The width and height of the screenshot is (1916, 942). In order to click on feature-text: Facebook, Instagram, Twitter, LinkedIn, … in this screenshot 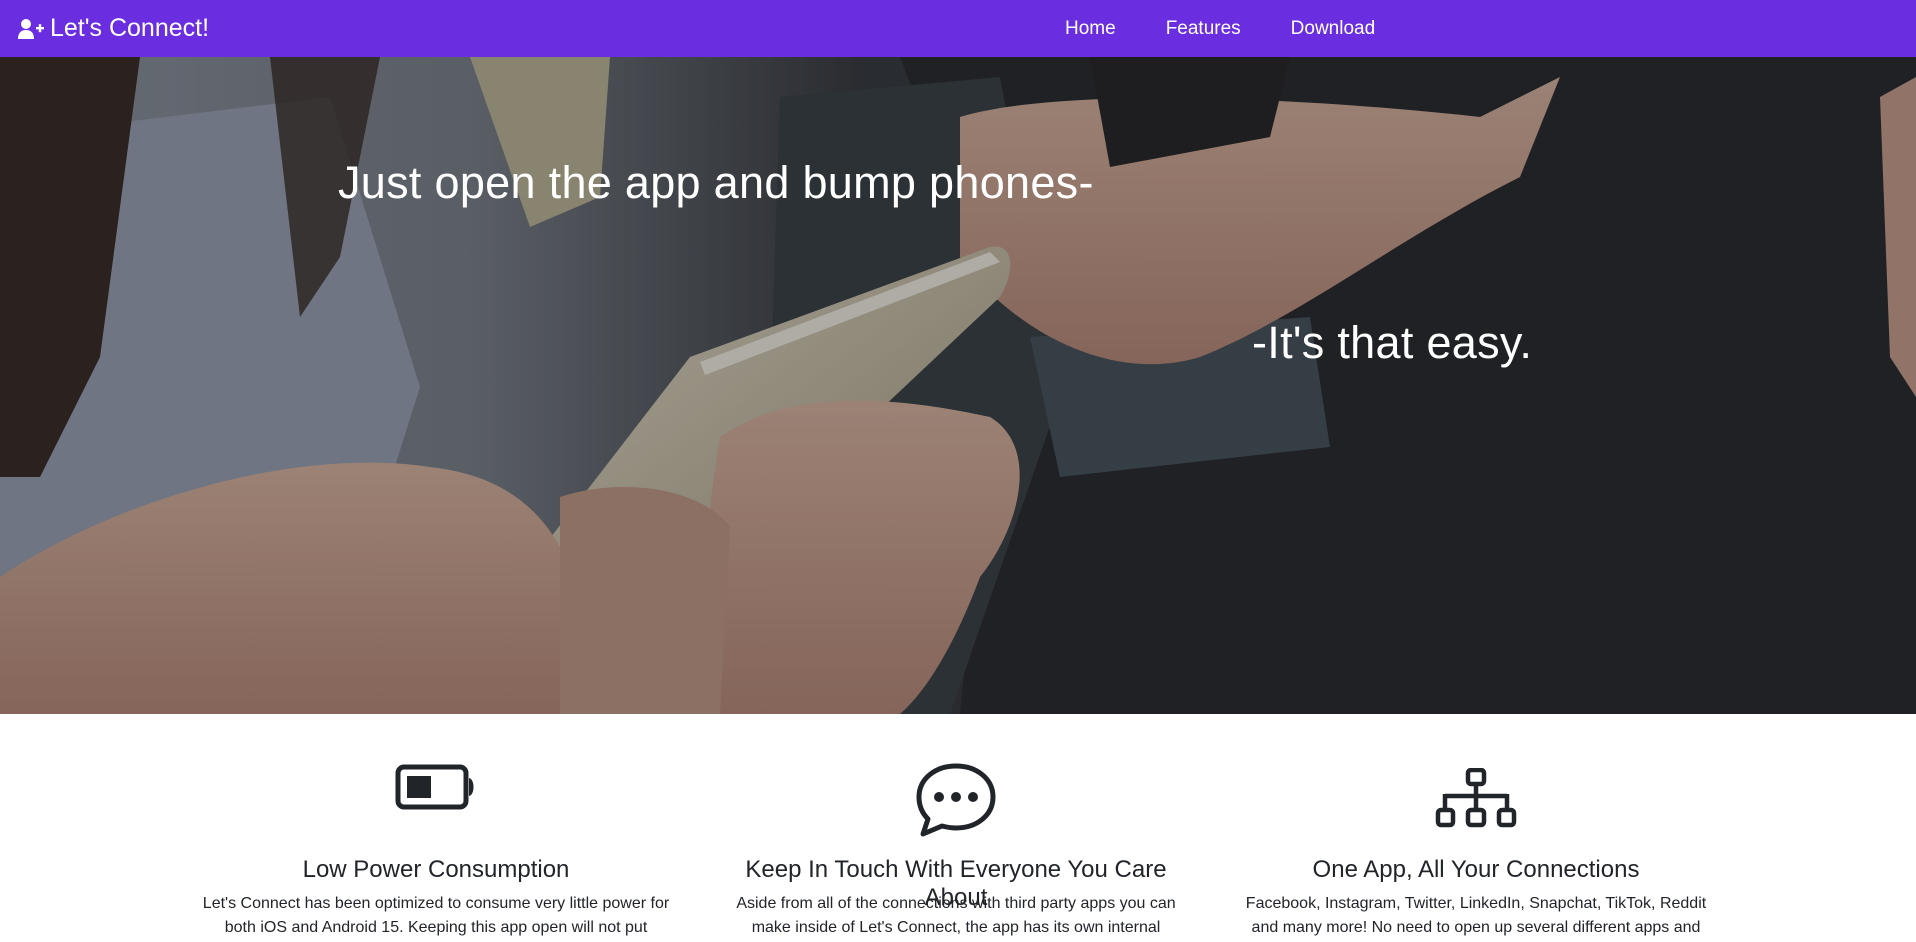, I will do `click(1476, 915)`.